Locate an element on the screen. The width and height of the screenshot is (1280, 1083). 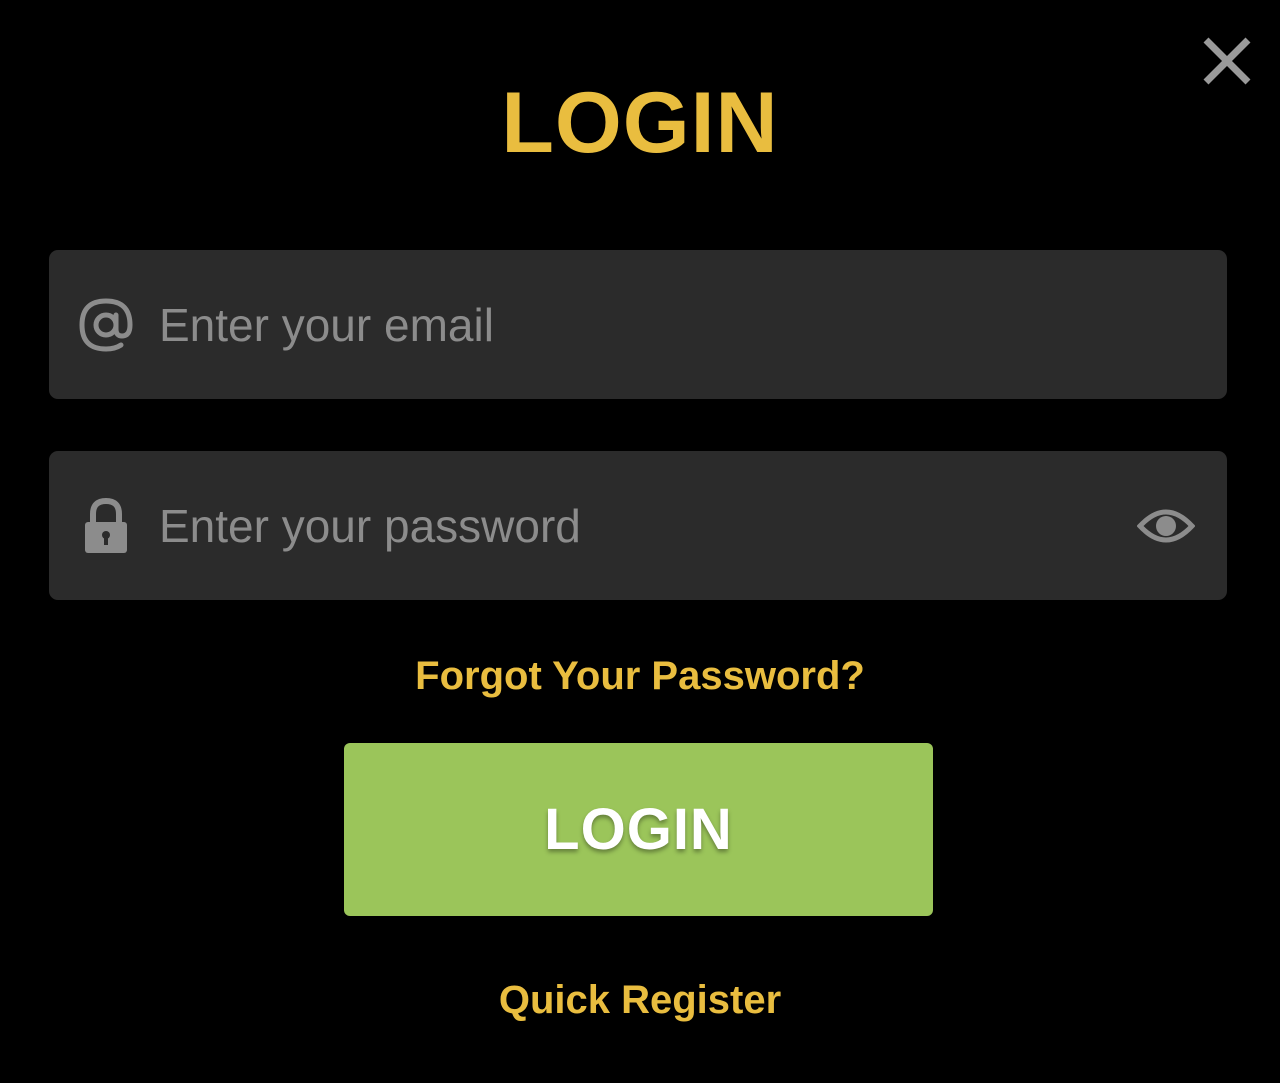
forgot-password-link: Forgot Your Password? is located at coordinates (640, 676).